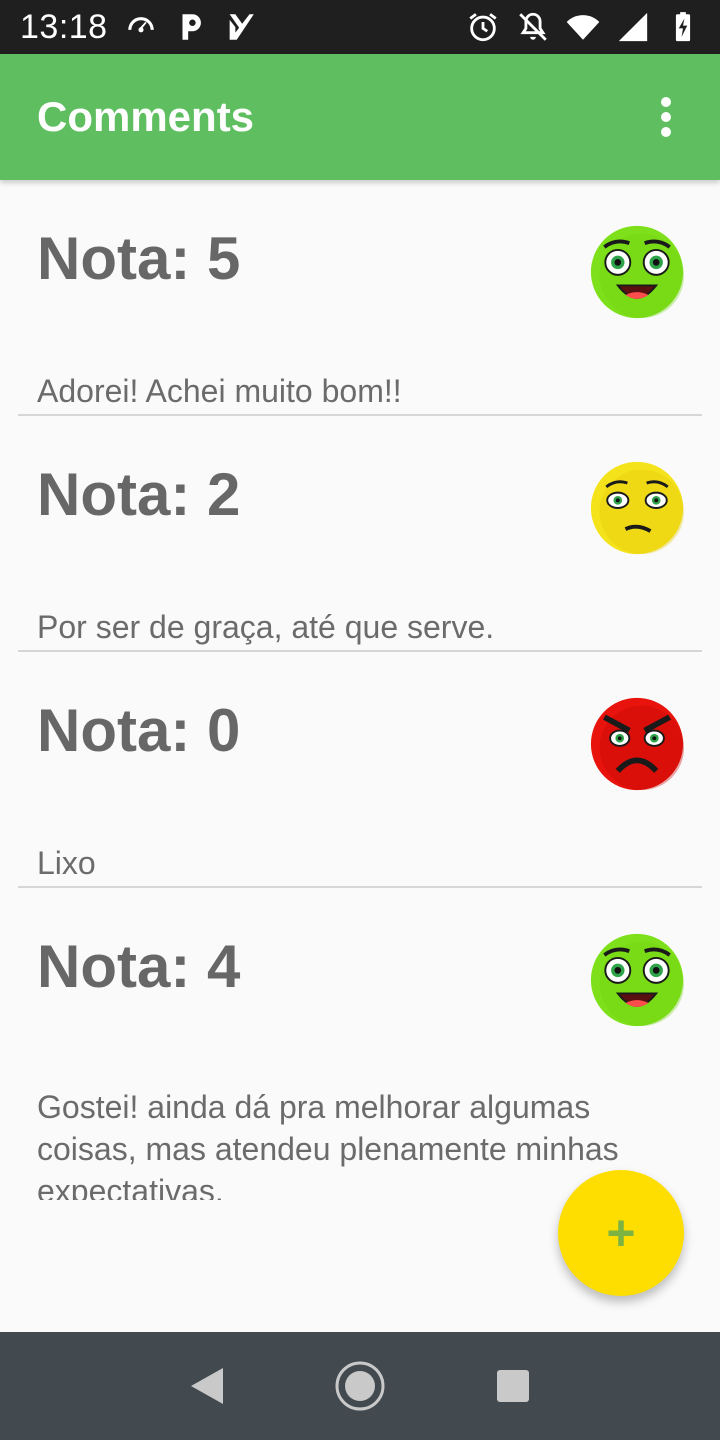  Describe the element at coordinates (219, 391) in the screenshot. I see `comment-text: Adorei! Achei muito bom!!` at that location.